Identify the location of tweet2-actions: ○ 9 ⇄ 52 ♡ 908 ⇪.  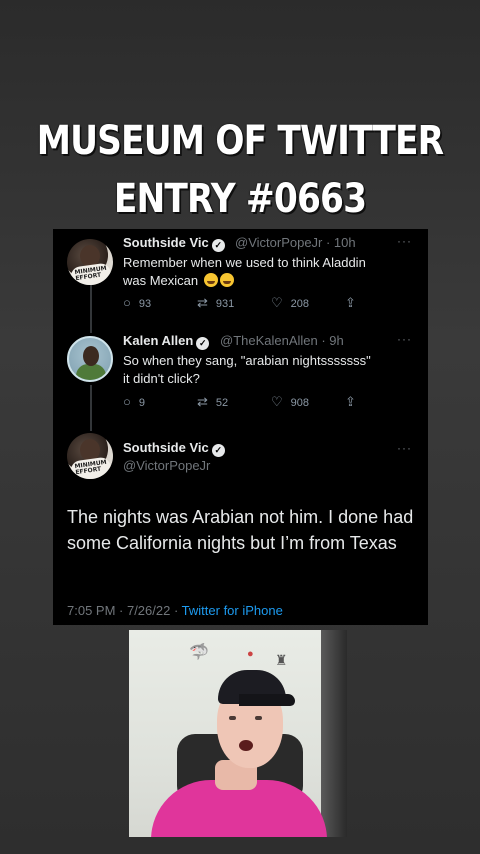
(273, 403).